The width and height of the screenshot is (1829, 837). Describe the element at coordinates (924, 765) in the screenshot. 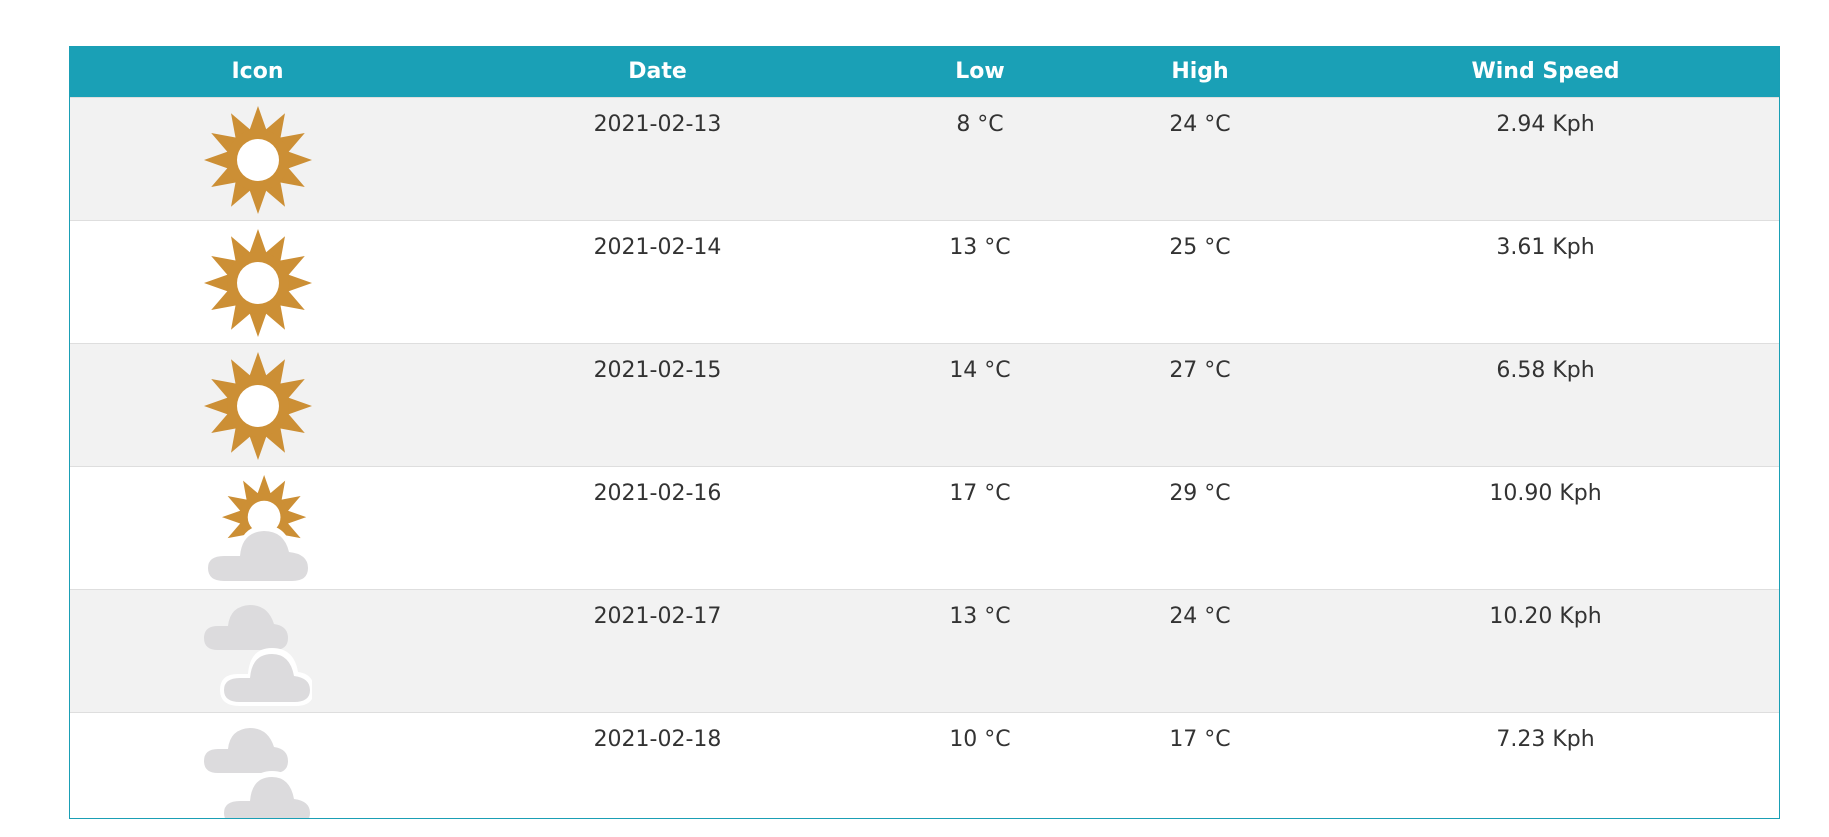

I see `table-row: 2021-02-18 10 °C 17 °C 7.23 Kph` at that location.